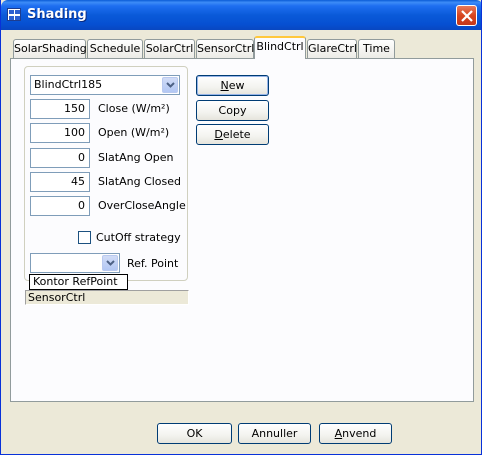 The height and width of the screenshot is (455, 482). I want to click on close-button, so click(466, 15).